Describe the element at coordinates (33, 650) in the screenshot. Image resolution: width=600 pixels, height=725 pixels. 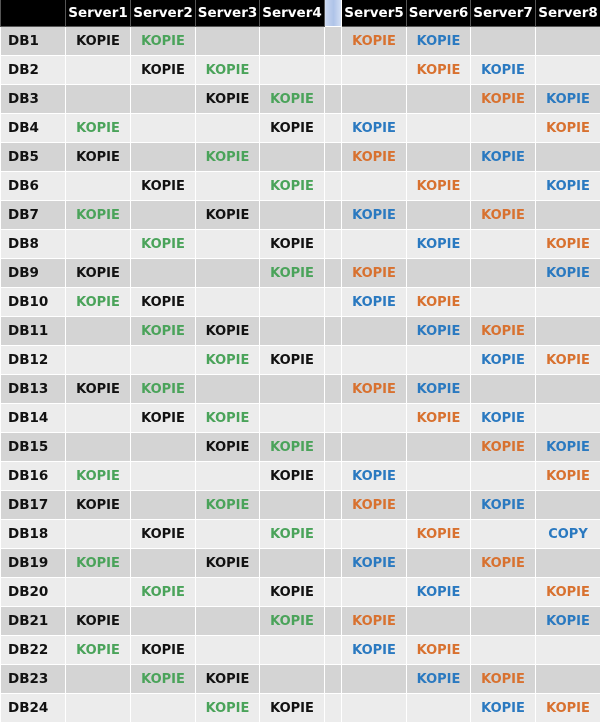
I see `row-label: DB22` at that location.